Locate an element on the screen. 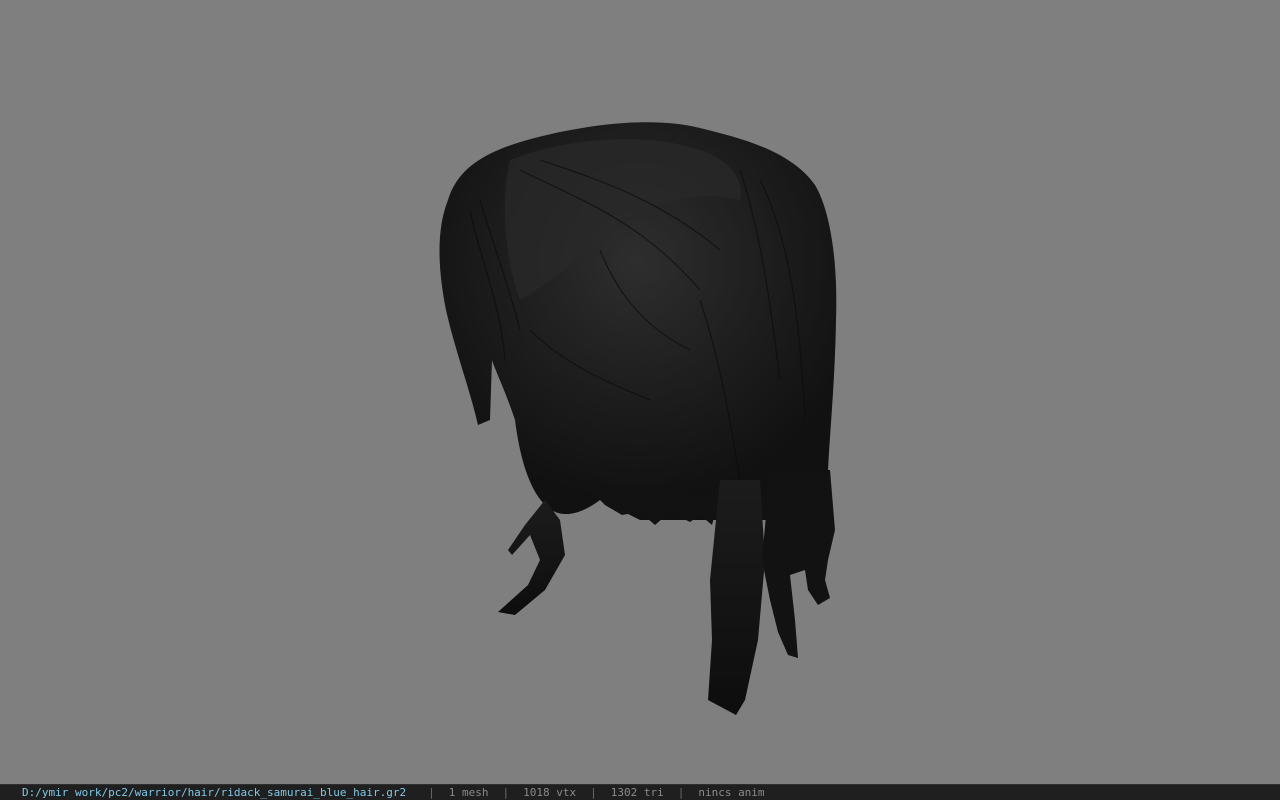 The image size is (1280, 800). vertex-count-label: 1018 vtx is located at coordinates (550, 792).